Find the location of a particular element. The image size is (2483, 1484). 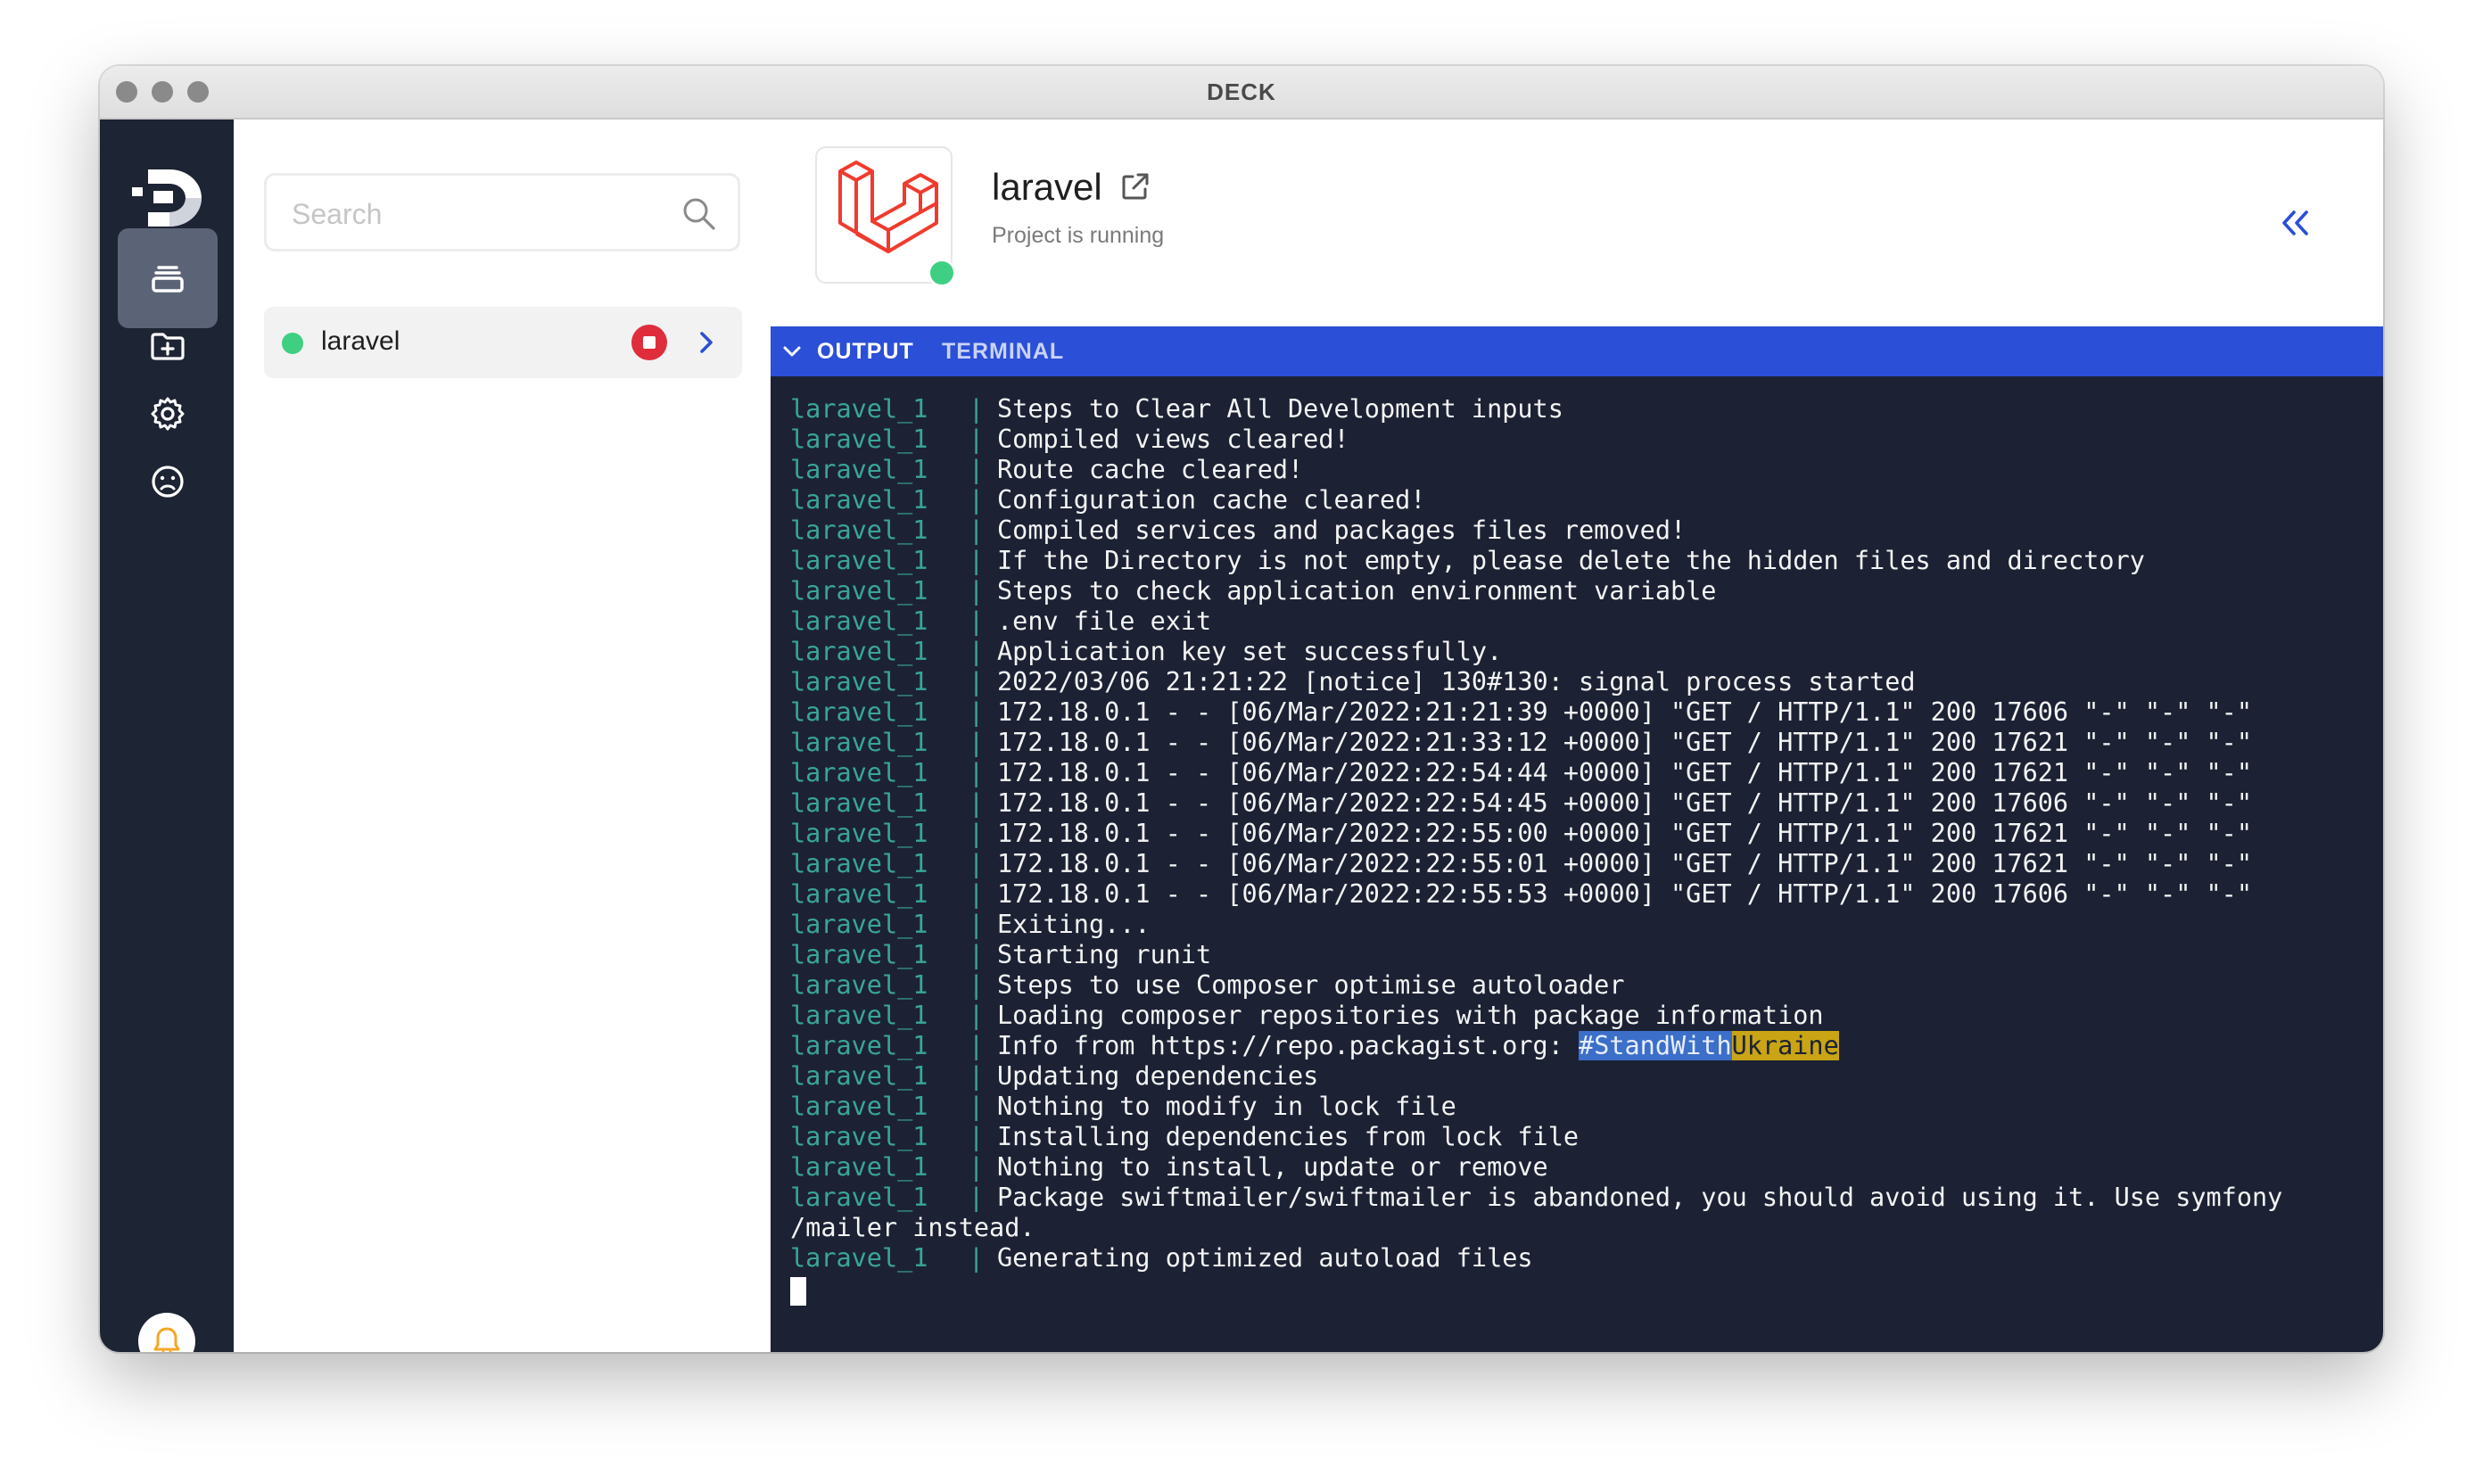

terminal-line: laravel_1 | Route cache cleared! is located at coordinates (1575, 470).